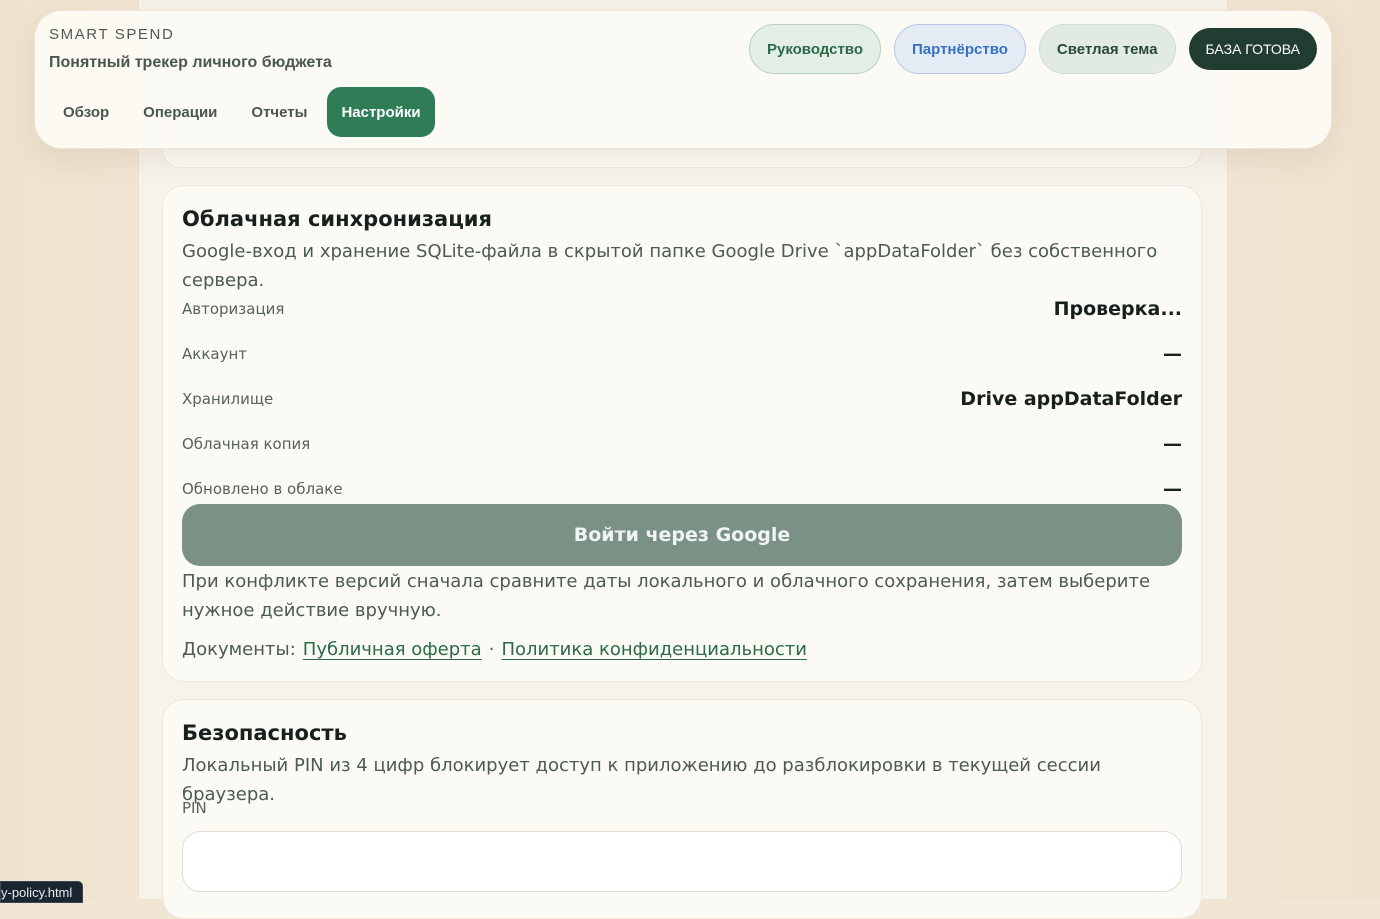  Describe the element at coordinates (682, 489) in the screenshot. I see `cloud-updated-row: Обновлено в облаке —` at that location.